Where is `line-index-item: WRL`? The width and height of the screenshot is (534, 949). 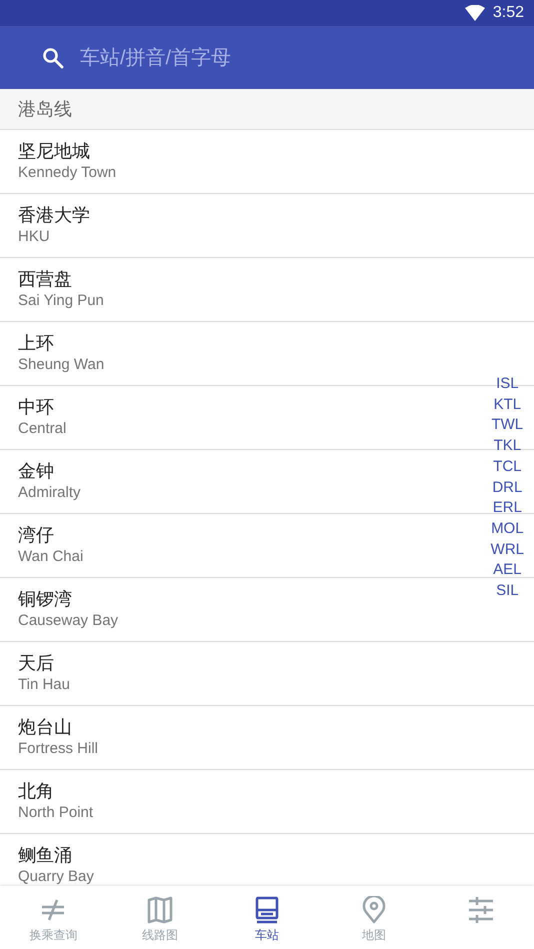
line-index-item: WRL is located at coordinates (507, 550).